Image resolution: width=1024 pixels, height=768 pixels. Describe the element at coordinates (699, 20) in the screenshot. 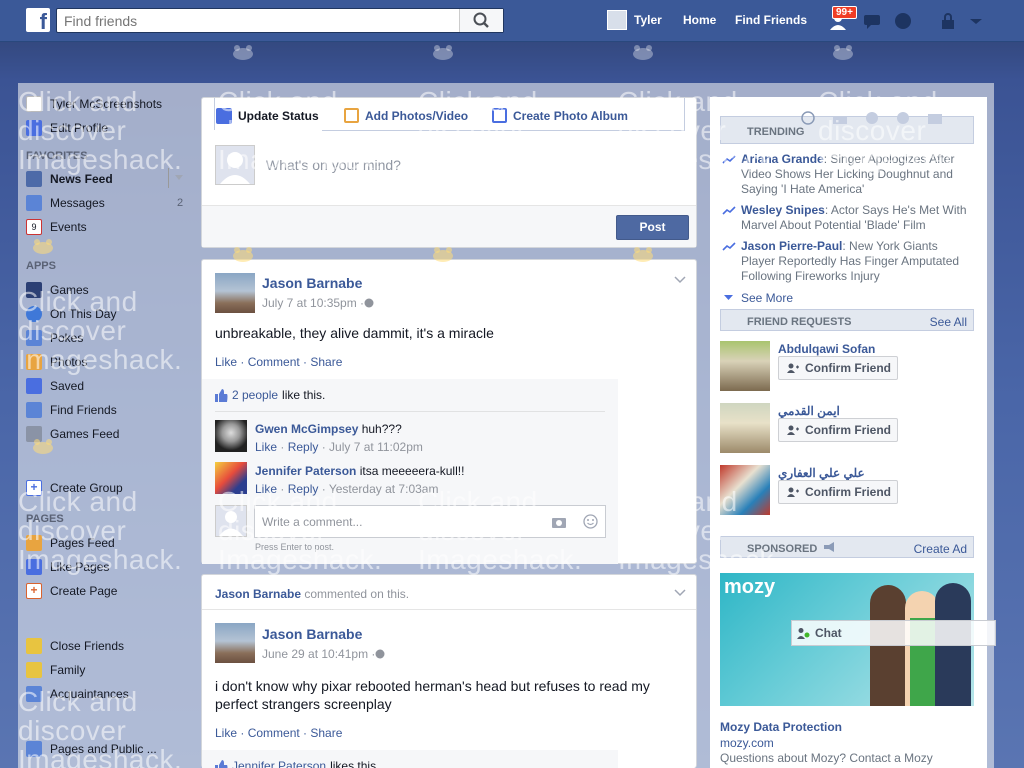

I see `home-link: Home` at that location.